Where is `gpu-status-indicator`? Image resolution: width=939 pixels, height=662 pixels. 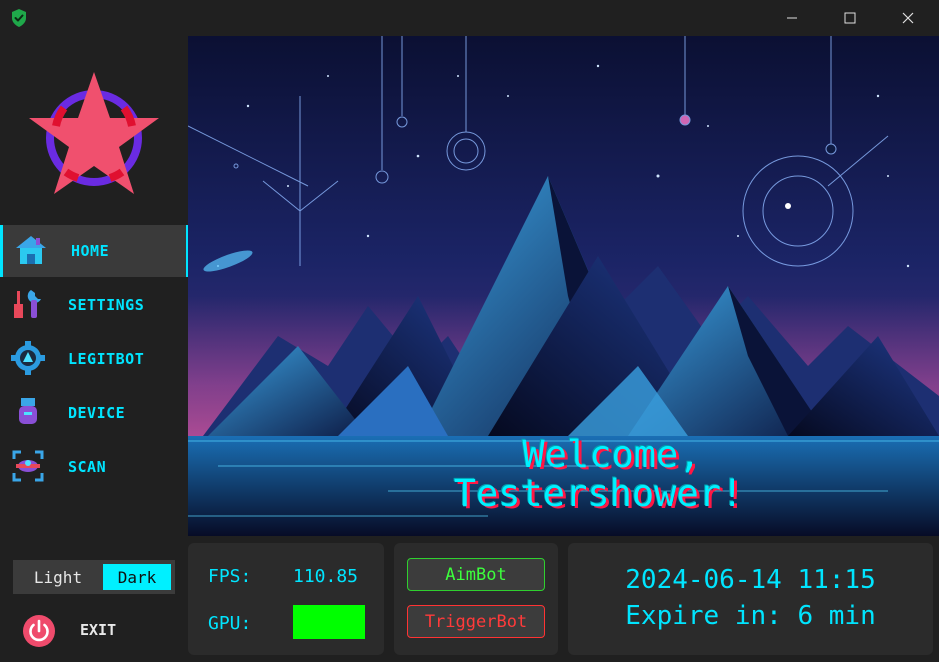 gpu-status-indicator is located at coordinates (329, 622).